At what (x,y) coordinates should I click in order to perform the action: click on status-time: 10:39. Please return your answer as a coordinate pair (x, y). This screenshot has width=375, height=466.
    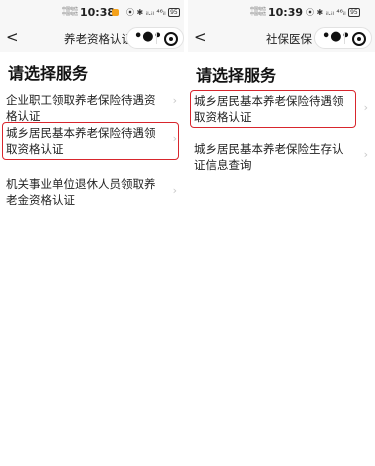
    Looking at the image, I should click on (286, 12).